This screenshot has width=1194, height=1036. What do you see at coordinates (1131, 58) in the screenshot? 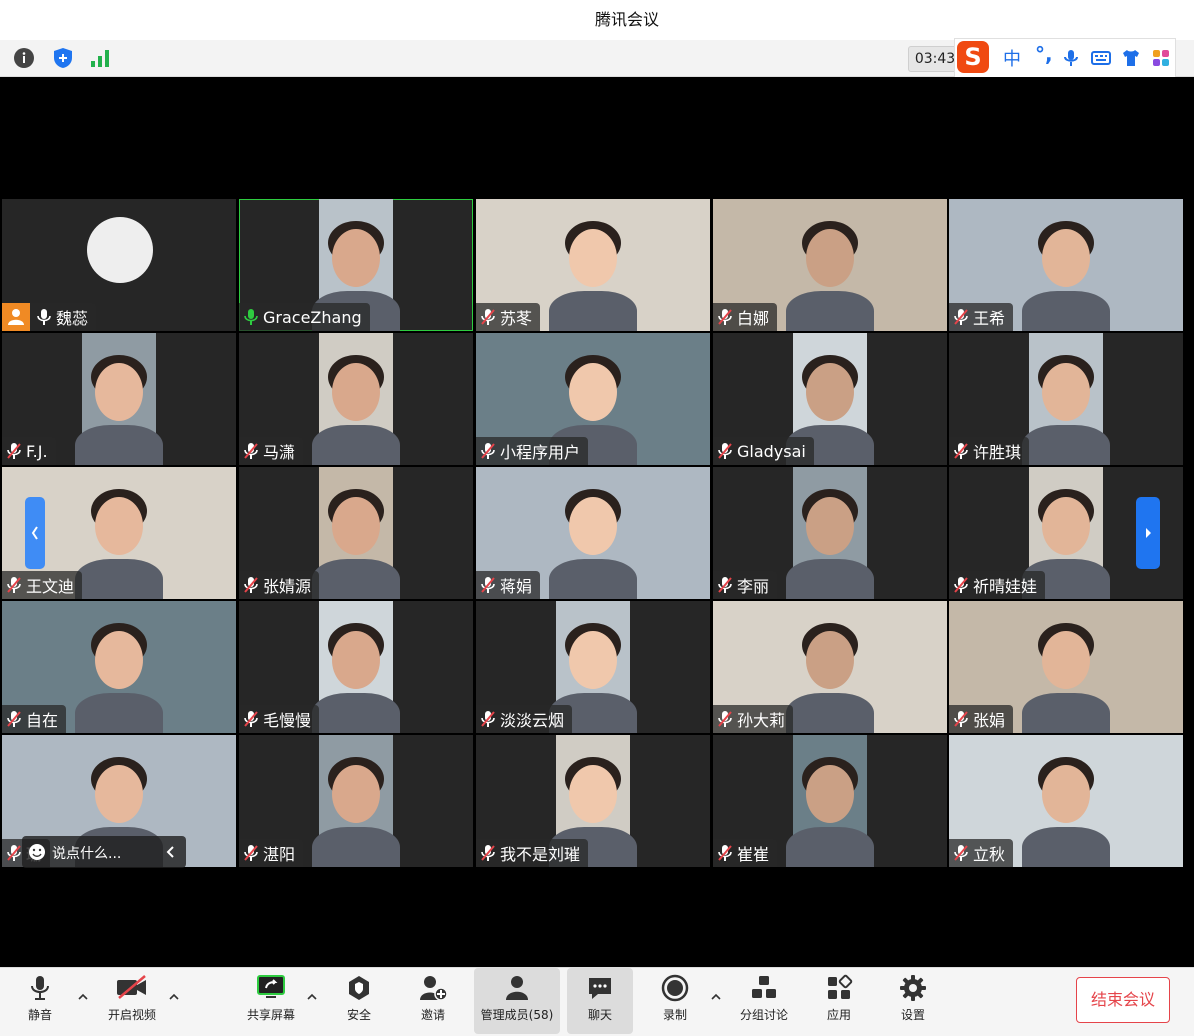
I see `skin-icon` at bounding box center [1131, 58].